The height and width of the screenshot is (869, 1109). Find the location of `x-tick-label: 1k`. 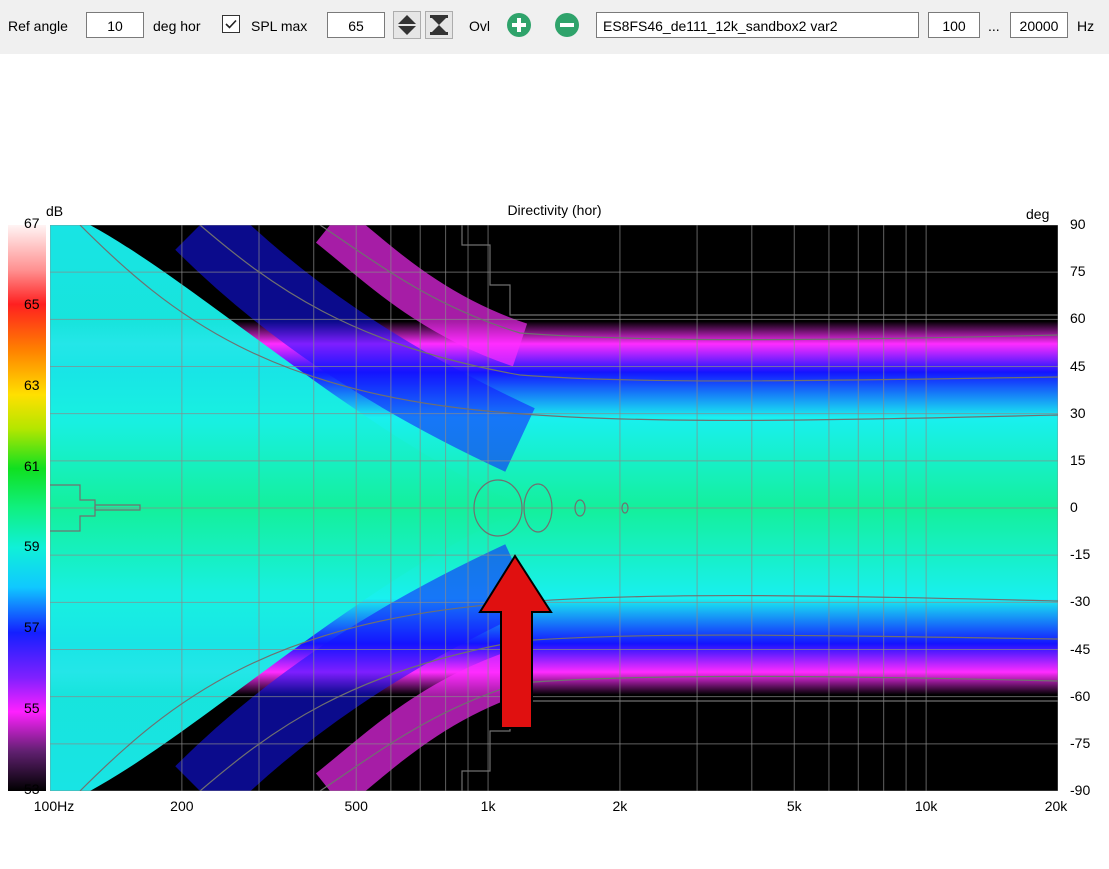

x-tick-label: 1k is located at coordinates (488, 806).